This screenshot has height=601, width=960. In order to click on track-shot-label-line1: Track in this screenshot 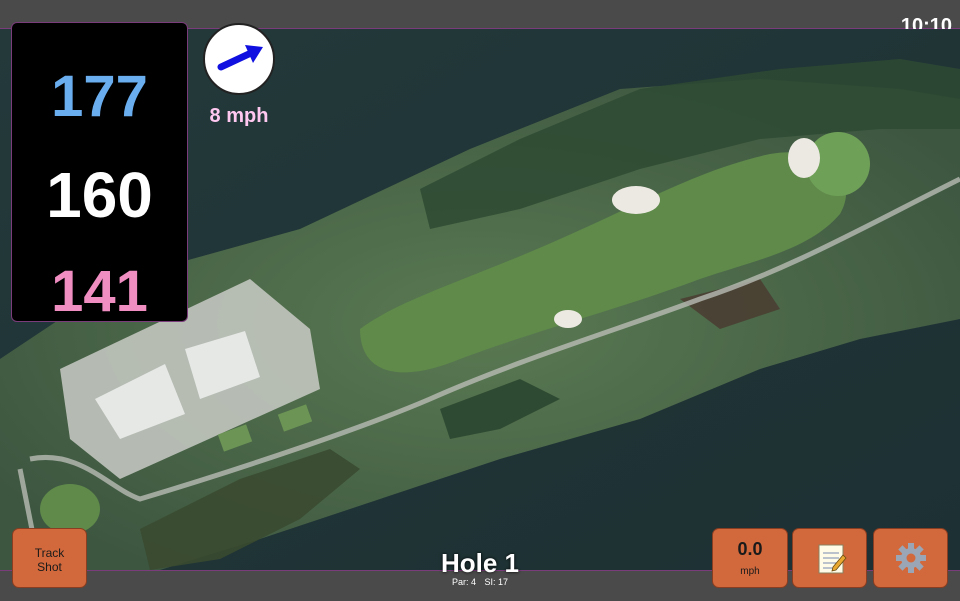, I will do `click(49, 553)`.